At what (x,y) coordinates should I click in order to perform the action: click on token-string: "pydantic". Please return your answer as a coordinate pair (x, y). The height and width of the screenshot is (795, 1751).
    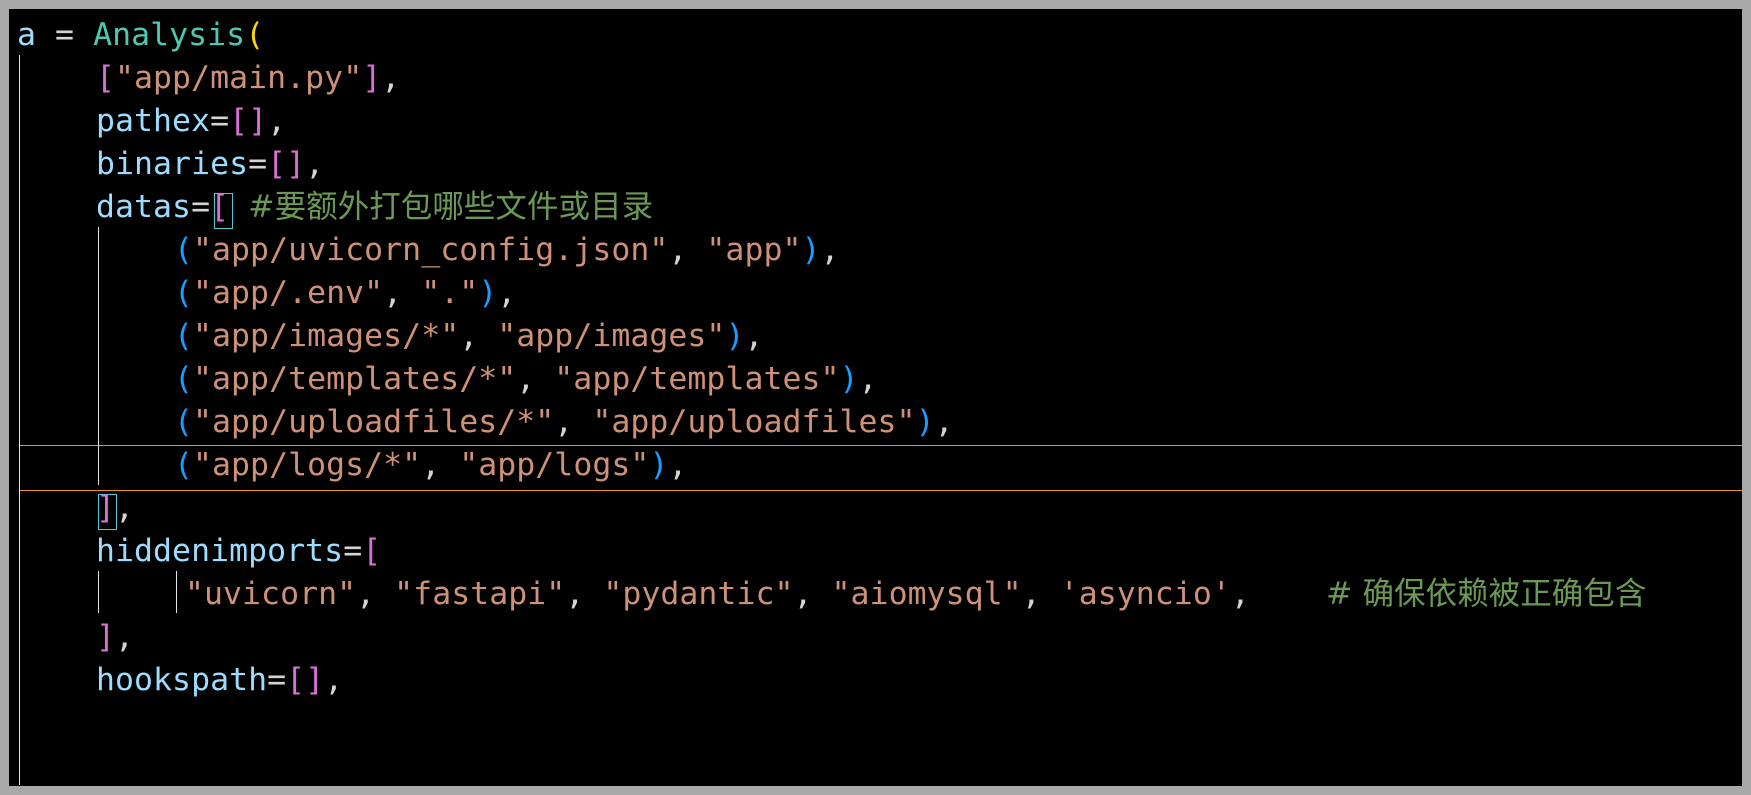
    Looking at the image, I should click on (698, 594).